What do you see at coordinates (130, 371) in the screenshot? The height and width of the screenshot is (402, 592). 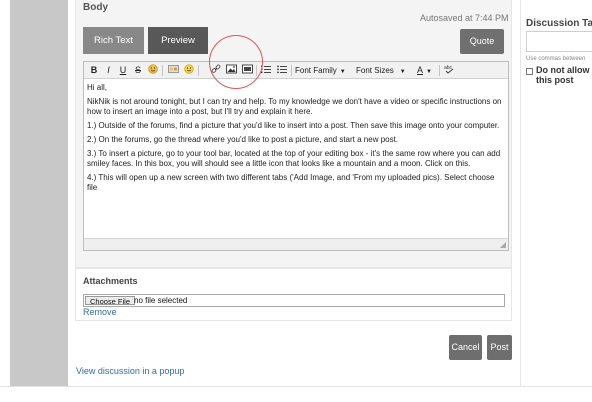 I see `view-discussion-popup-link: View discussion in a popup` at bounding box center [130, 371].